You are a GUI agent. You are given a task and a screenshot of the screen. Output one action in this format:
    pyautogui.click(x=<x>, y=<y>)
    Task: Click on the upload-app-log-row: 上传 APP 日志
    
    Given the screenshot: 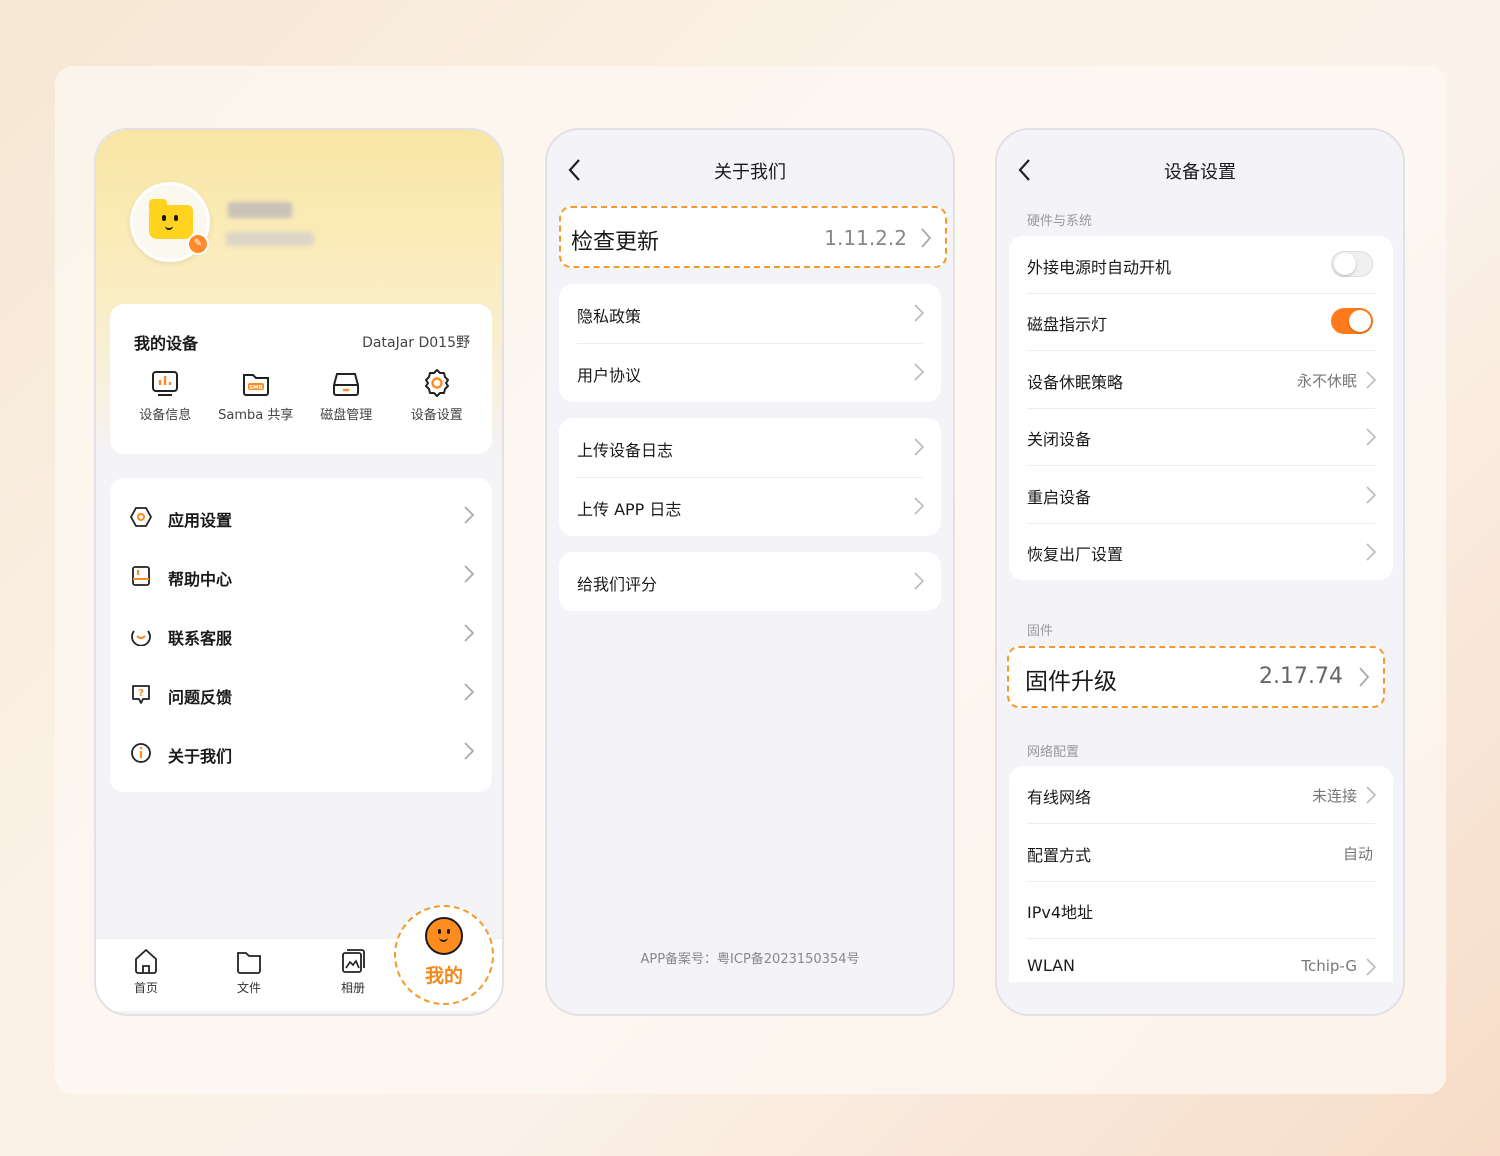 What is the action you would take?
    pyautogui.click(x=750, y=506)
    